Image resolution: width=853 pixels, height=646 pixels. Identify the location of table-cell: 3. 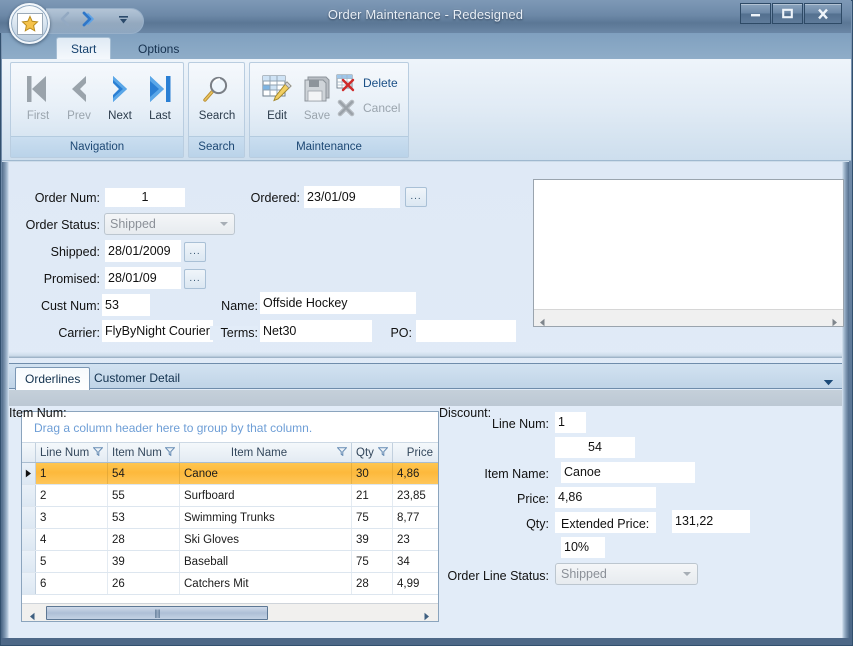
(72, 517).